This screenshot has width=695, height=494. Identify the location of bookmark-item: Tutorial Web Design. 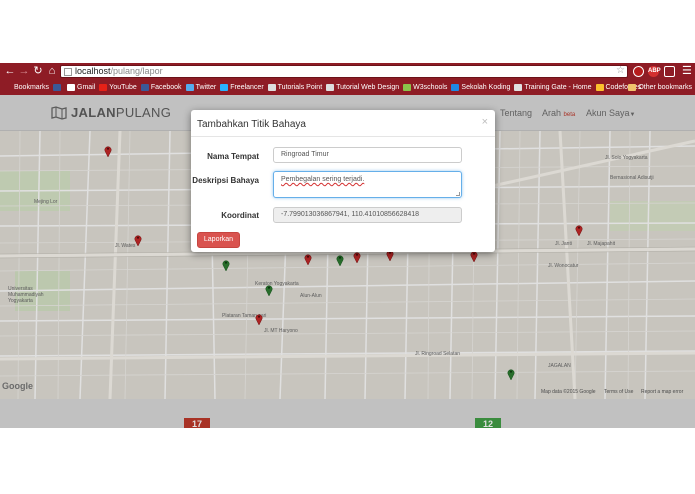
(362, 87).